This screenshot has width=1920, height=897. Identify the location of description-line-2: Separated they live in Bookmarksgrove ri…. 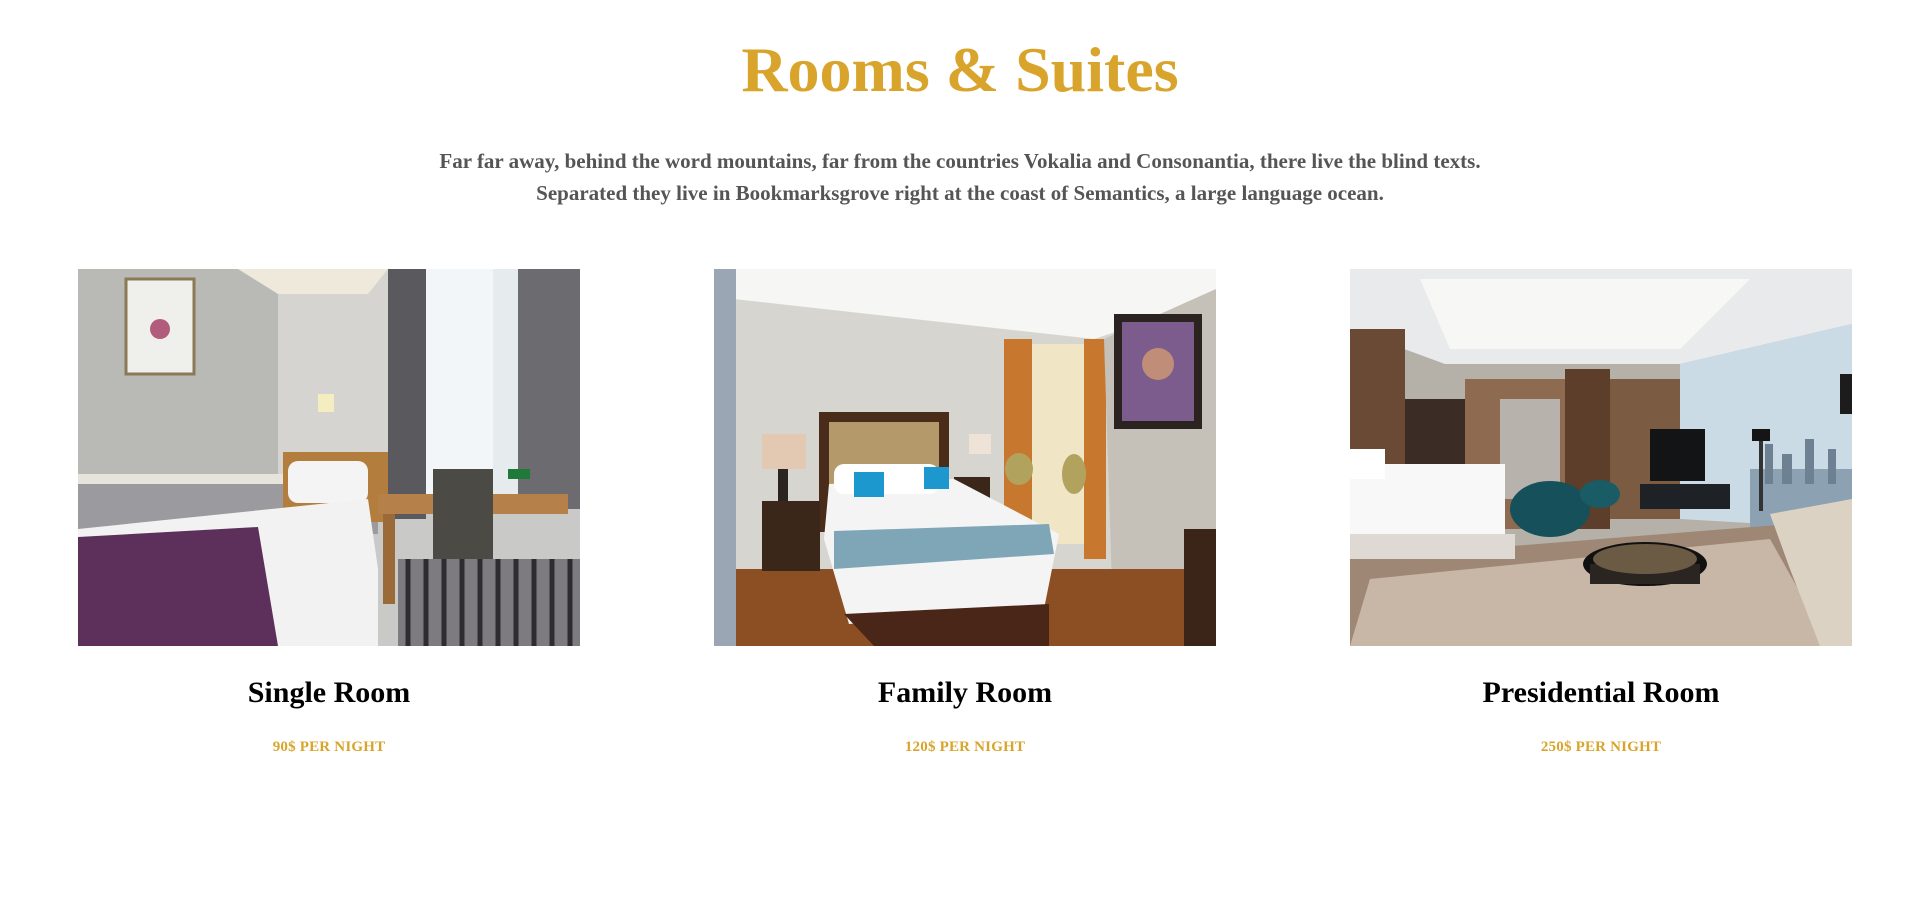
(960, 193).